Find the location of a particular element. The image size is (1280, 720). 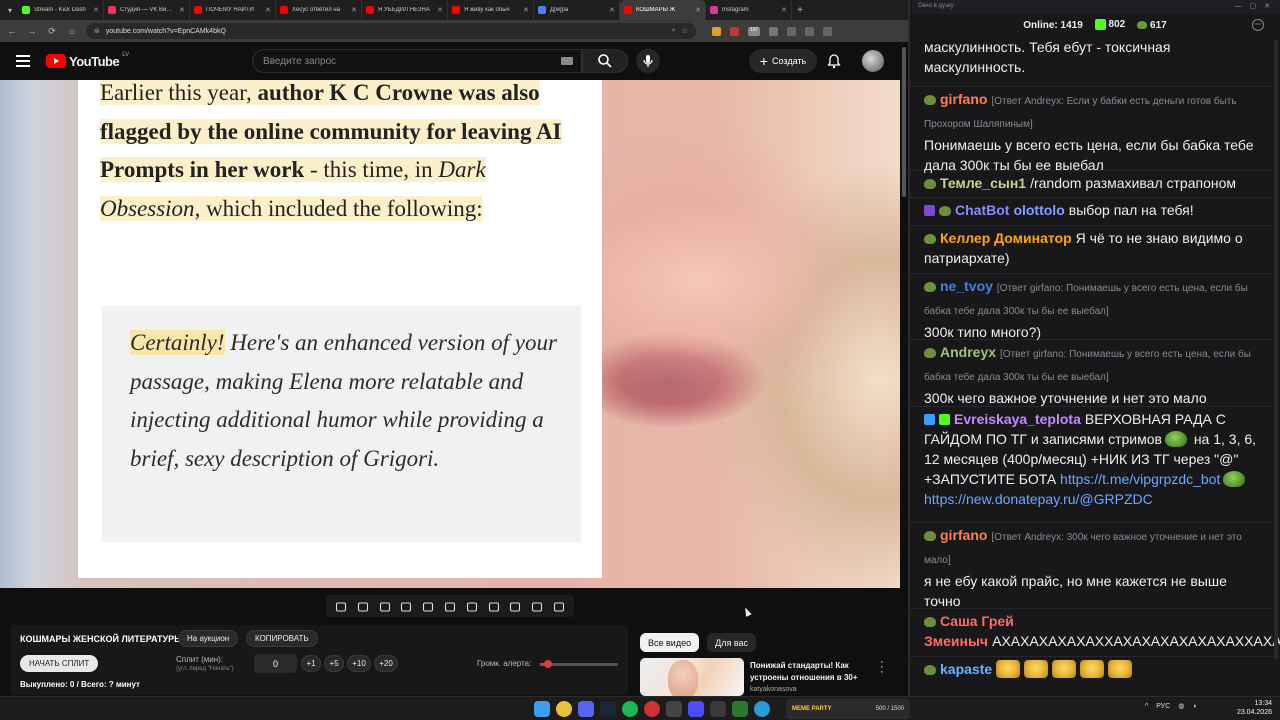

picture-icon is located at coordinates (494, 606).